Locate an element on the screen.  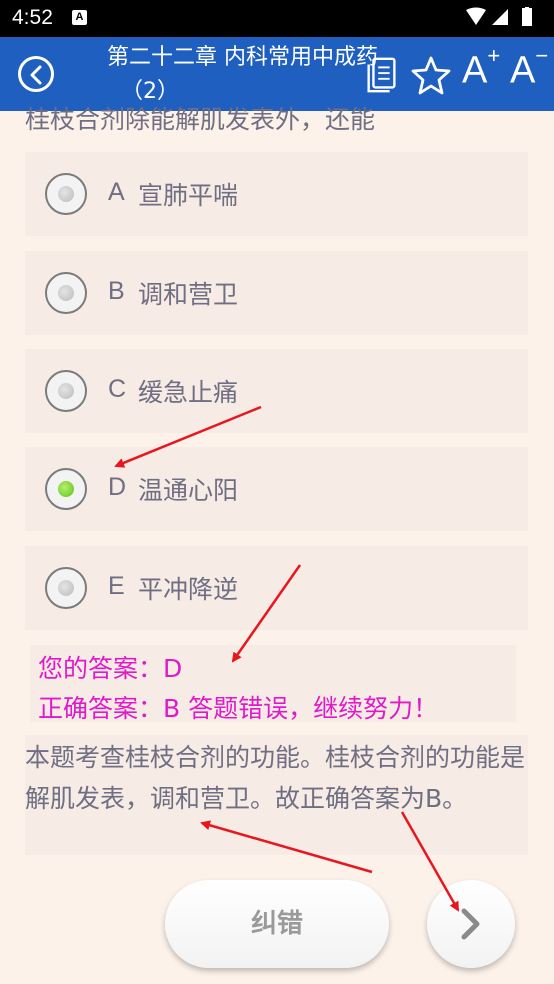
back-button is located at coordinates (36, 74).